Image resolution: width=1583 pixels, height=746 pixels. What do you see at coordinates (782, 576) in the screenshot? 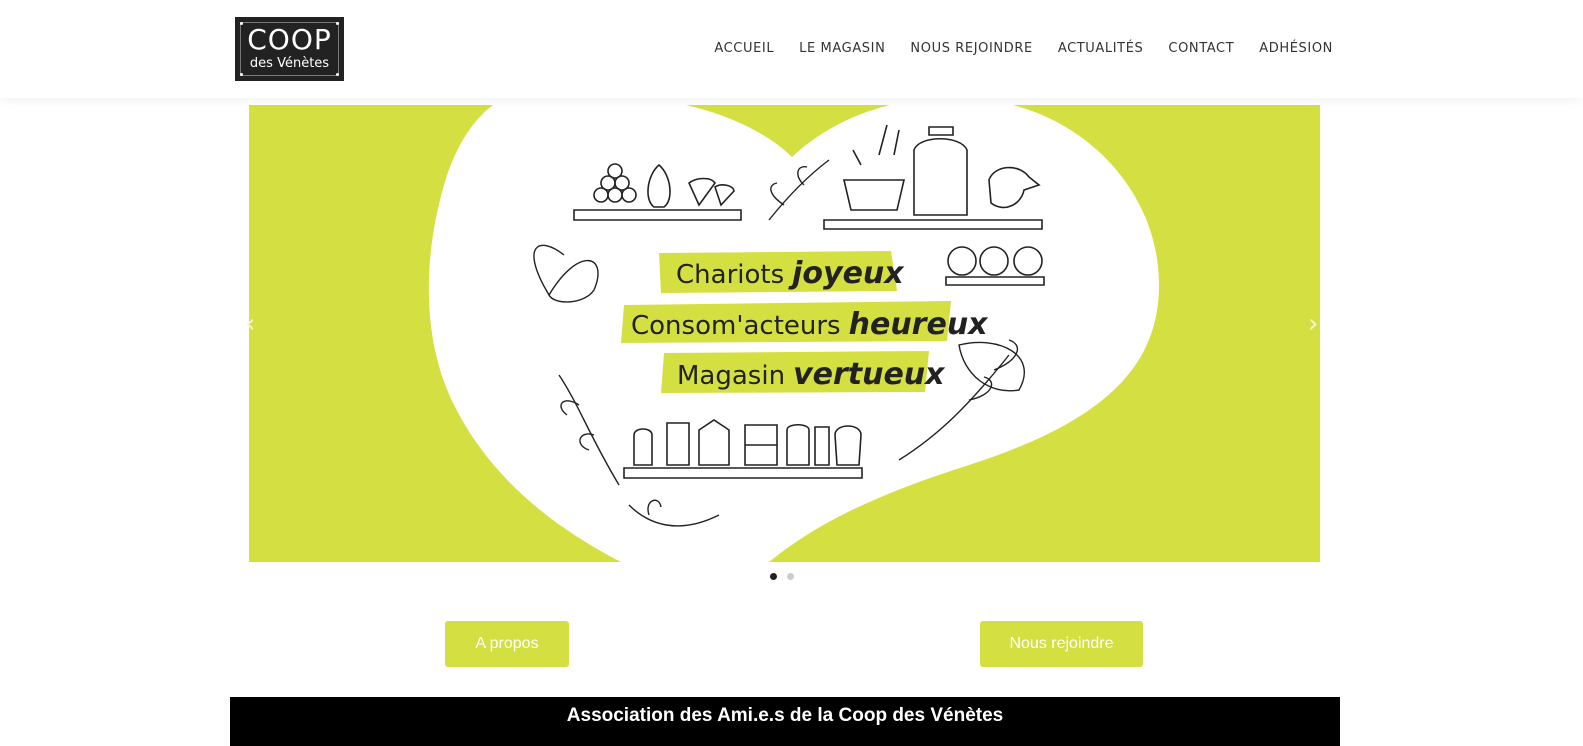
I see `slider-dots` at bounding box center [782, 576].